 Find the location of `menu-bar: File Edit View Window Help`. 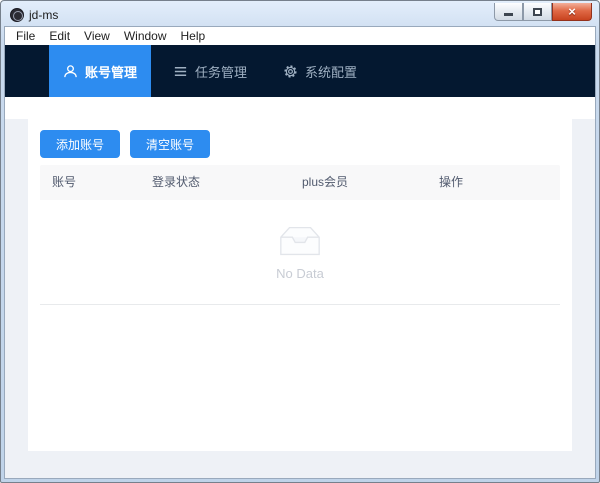

menu-bar: File Edit View Window Help is located at coordinates (300, 36).